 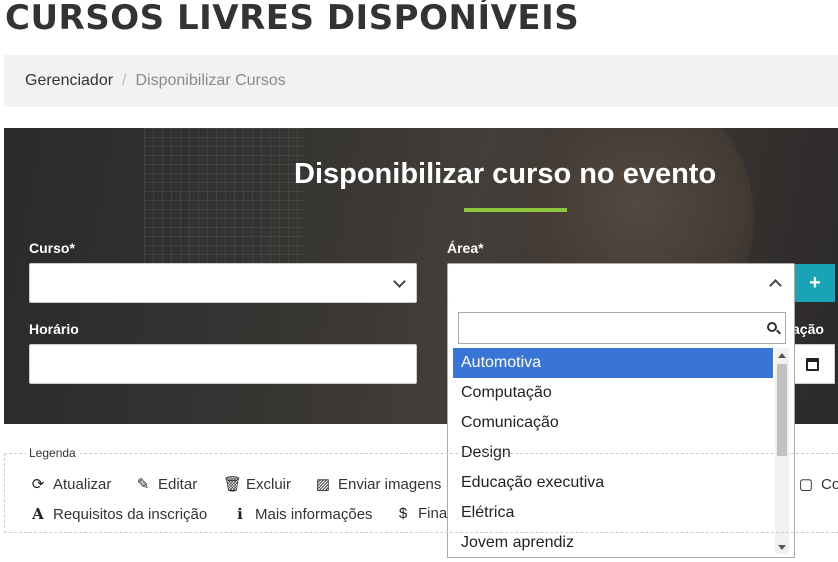 What do you see at coordinates (143, 484) in the screenshot?
I see `edit-icon: ✎` at bounding box center [143, 484].